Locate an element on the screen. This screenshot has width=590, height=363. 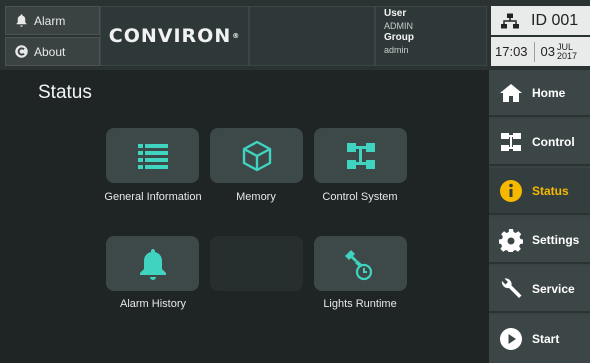
user-label: User is located at coordinates (395, 13).